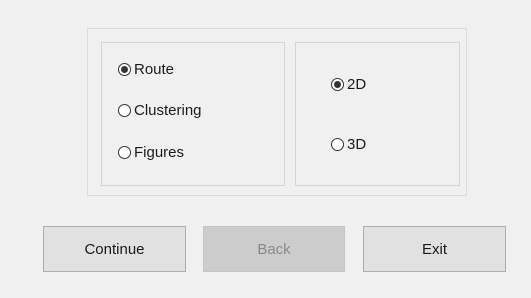  What do you see at coordinates (357, 144) in the screenshot?
I see `radio-3d-label: 3D` at bounding box center [357, 144].